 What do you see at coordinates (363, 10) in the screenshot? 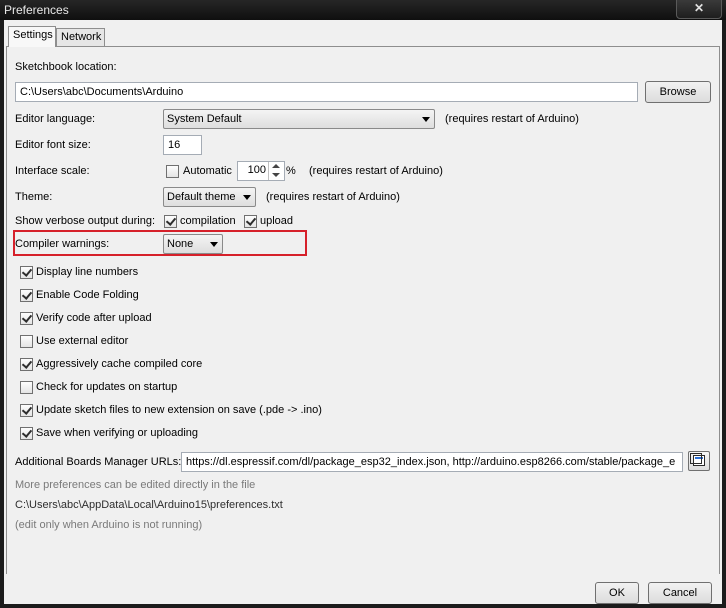
I see `title-bar: Preferences ✕` at bounding box center [363, 10].